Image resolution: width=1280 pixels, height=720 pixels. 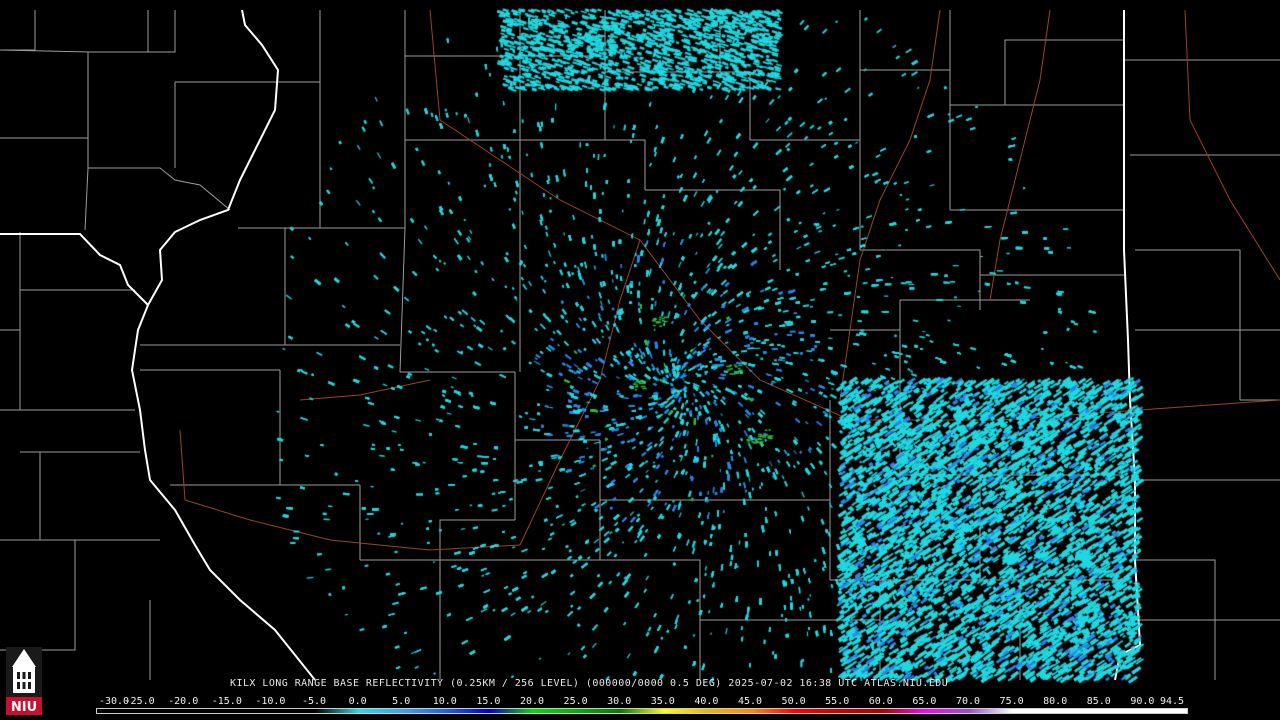 I want to click on color-scale-label: 80.0, so click(x=1055, y=701).